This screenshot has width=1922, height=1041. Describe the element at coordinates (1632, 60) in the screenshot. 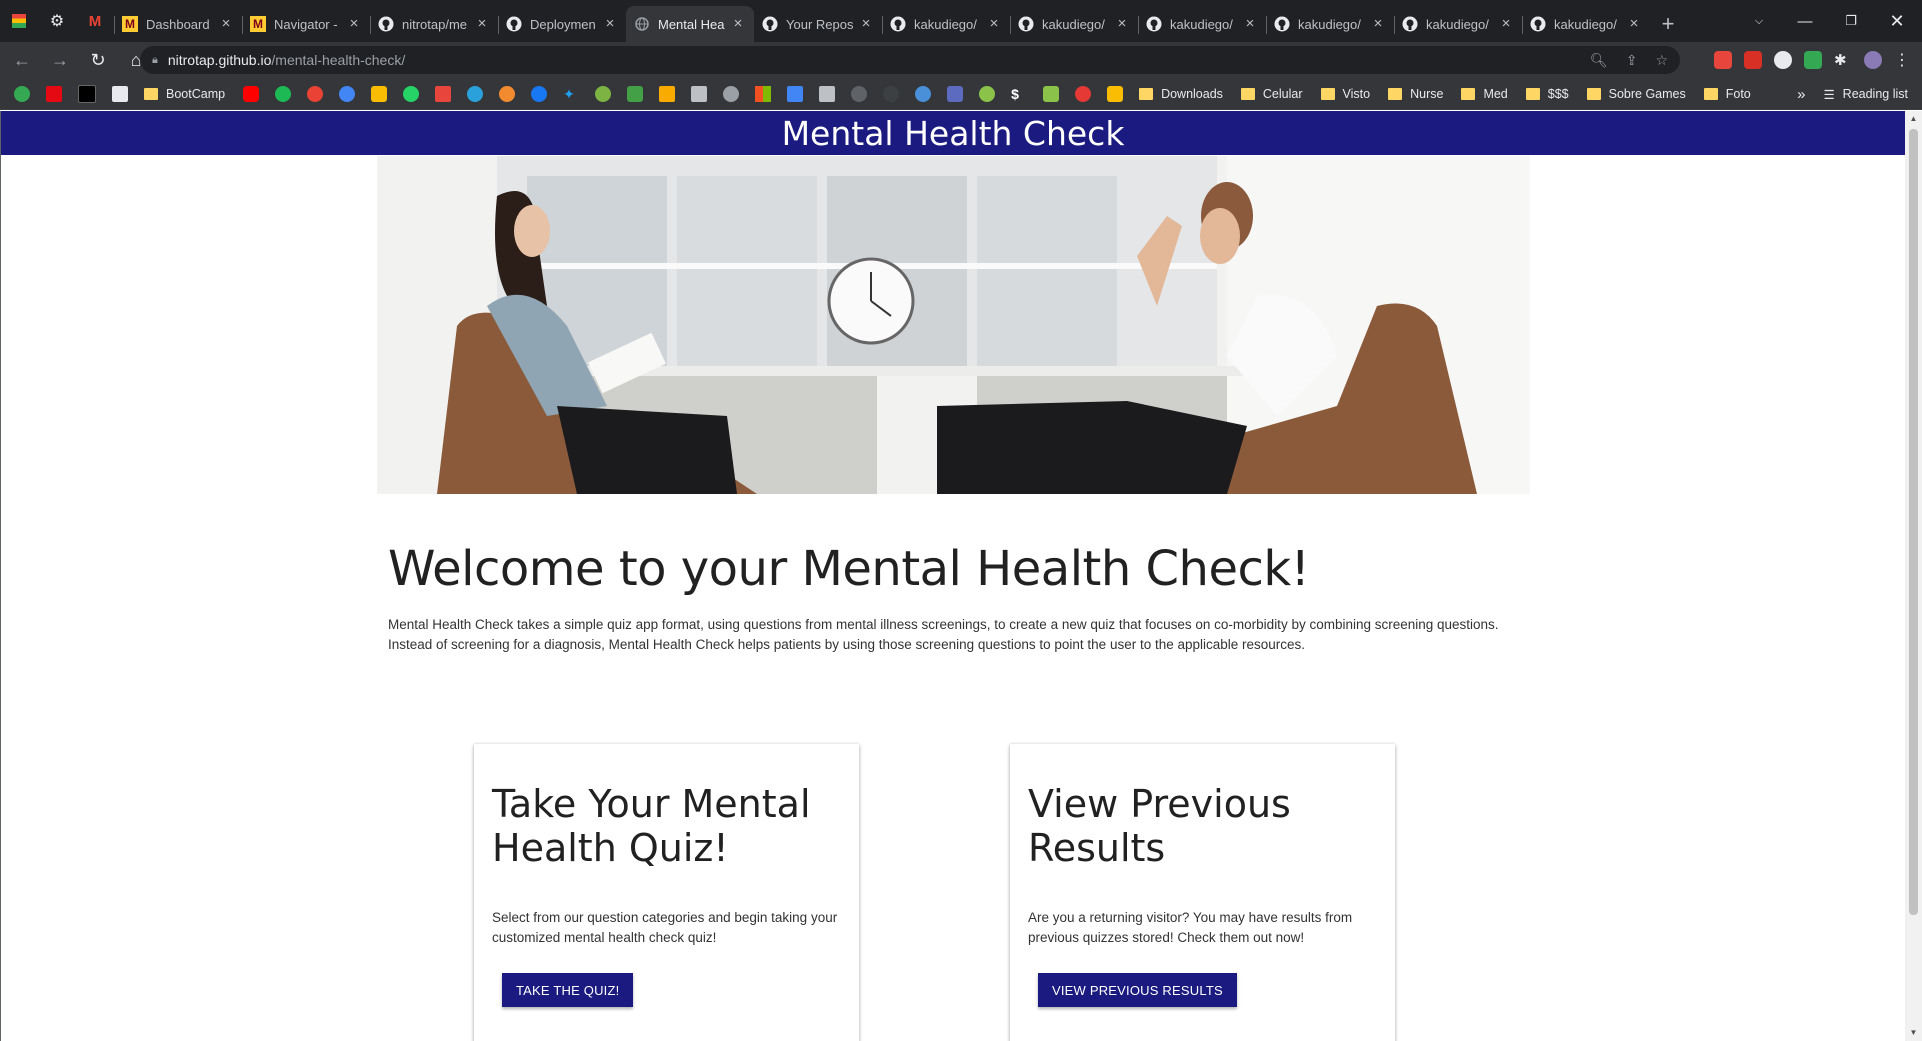

I see `share-icon: ⇪` at that location.